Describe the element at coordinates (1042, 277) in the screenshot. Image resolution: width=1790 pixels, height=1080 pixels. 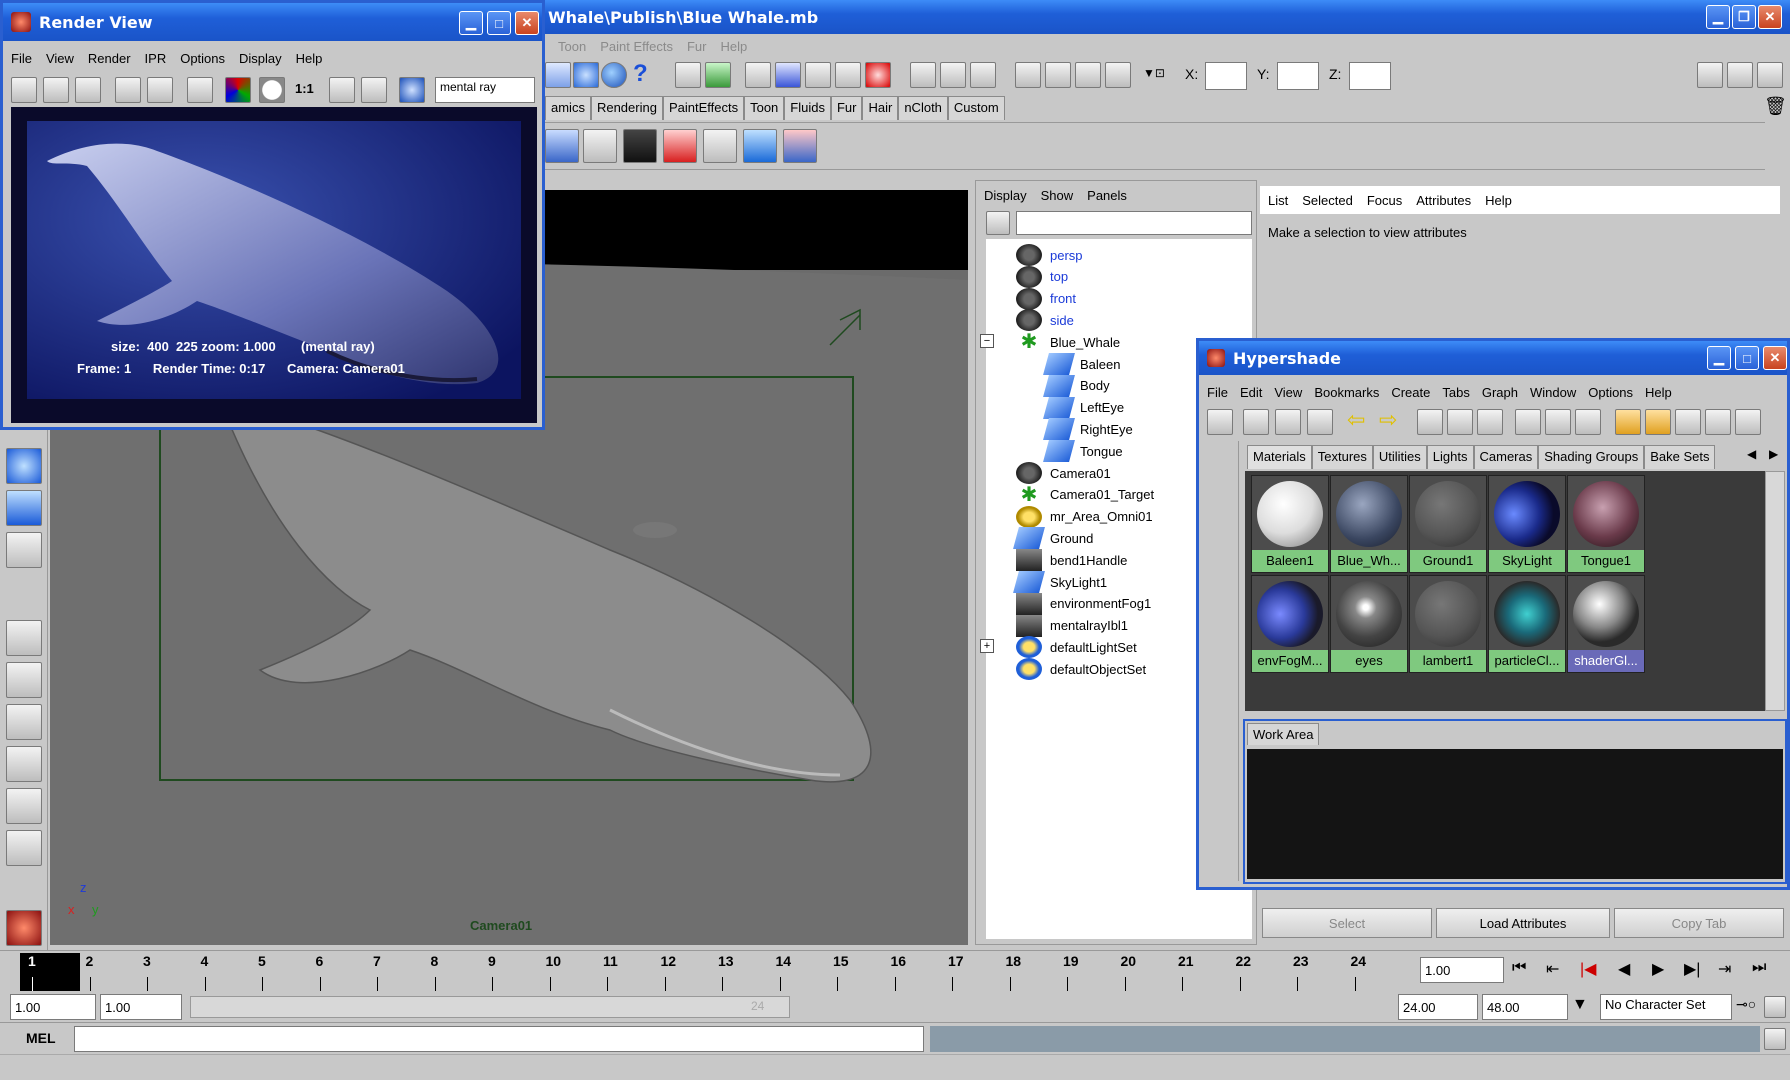
I see `outliner-item: top` at that location.